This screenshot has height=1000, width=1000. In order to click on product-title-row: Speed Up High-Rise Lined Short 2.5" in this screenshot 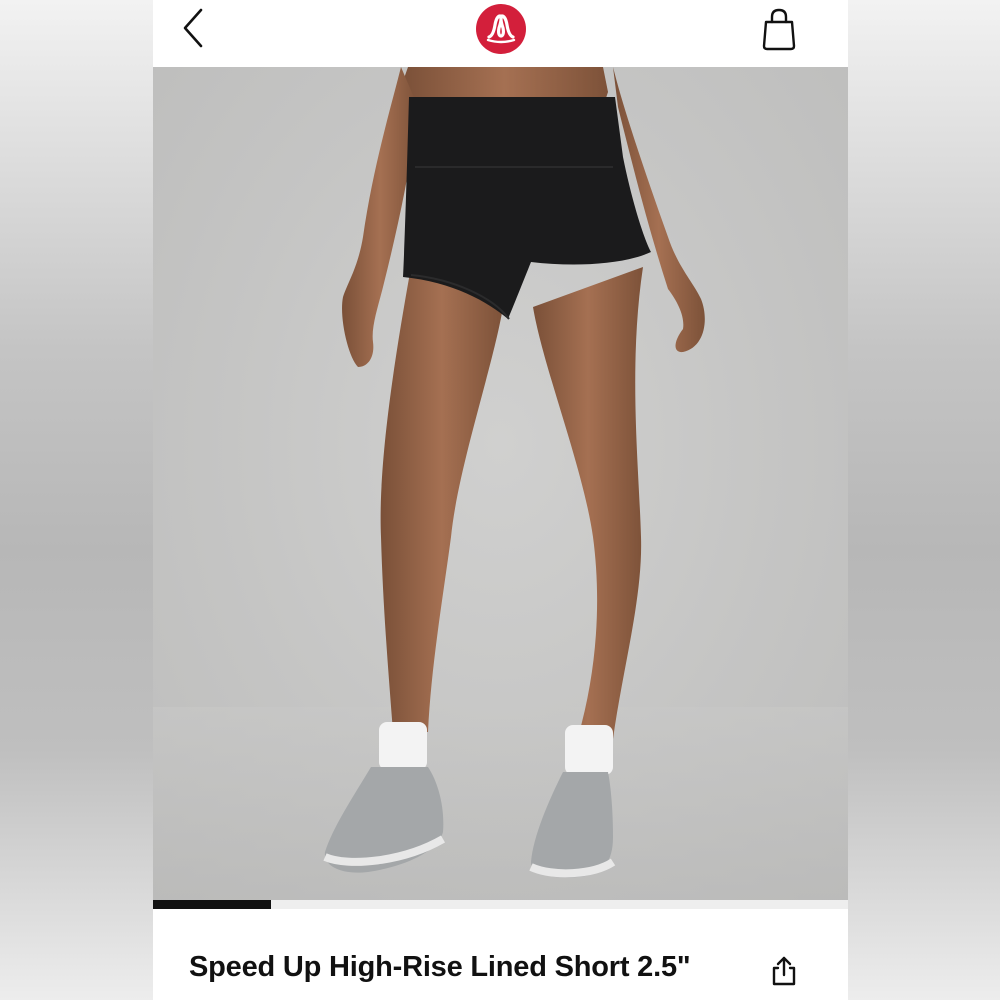, I will do `click(500, 970)`.